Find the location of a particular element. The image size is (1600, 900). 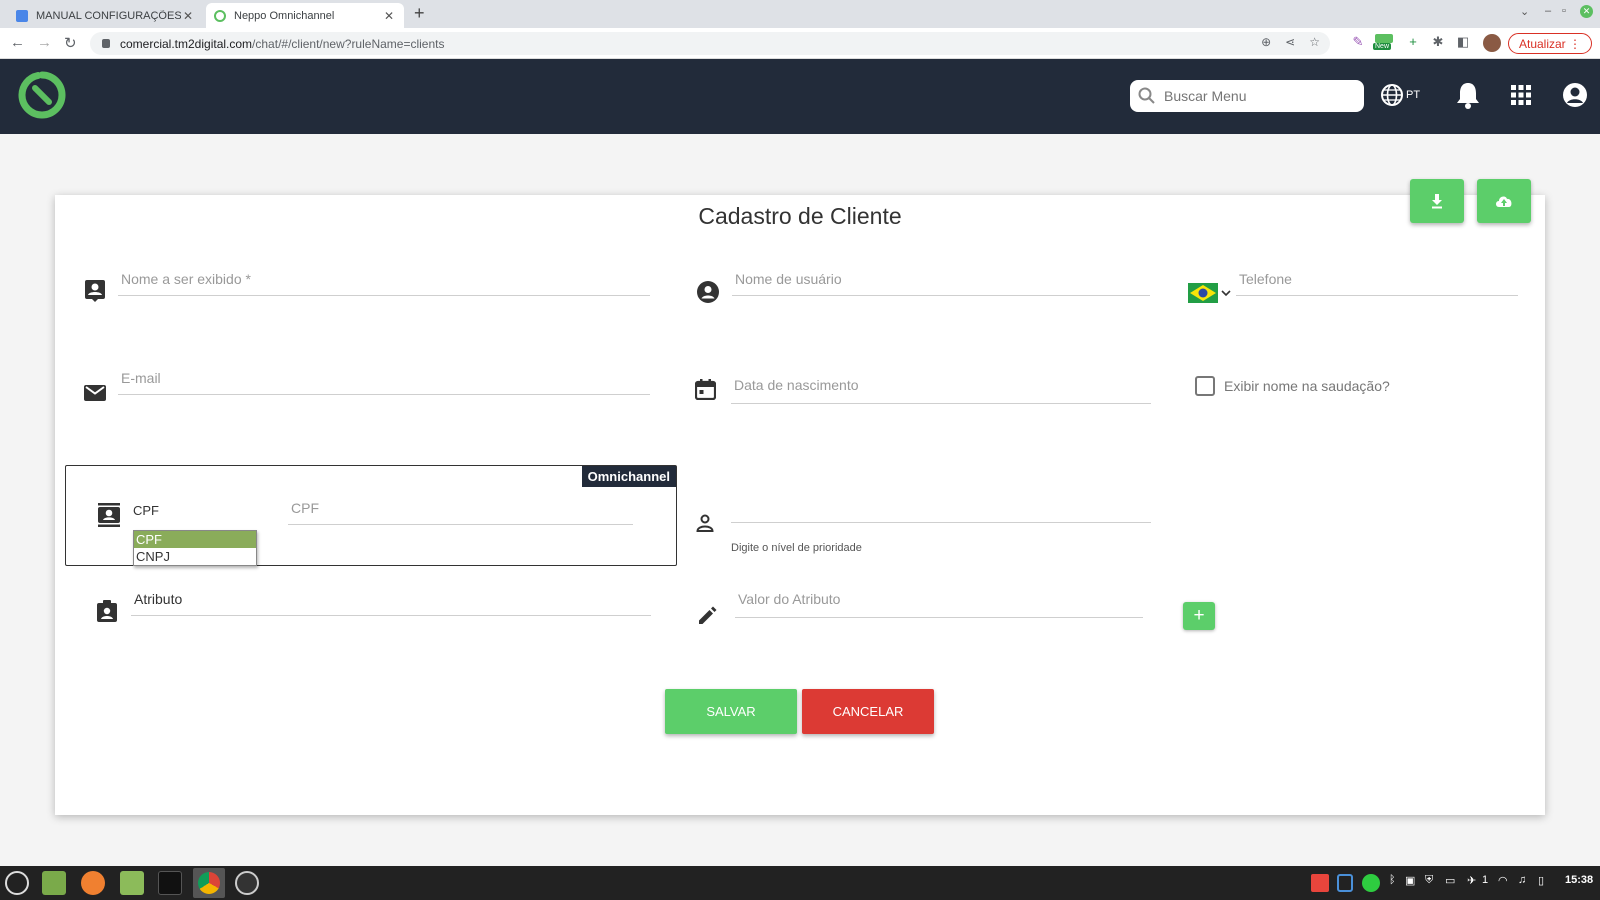

update-label: Atualizar is located at coordinates (1542, 43).